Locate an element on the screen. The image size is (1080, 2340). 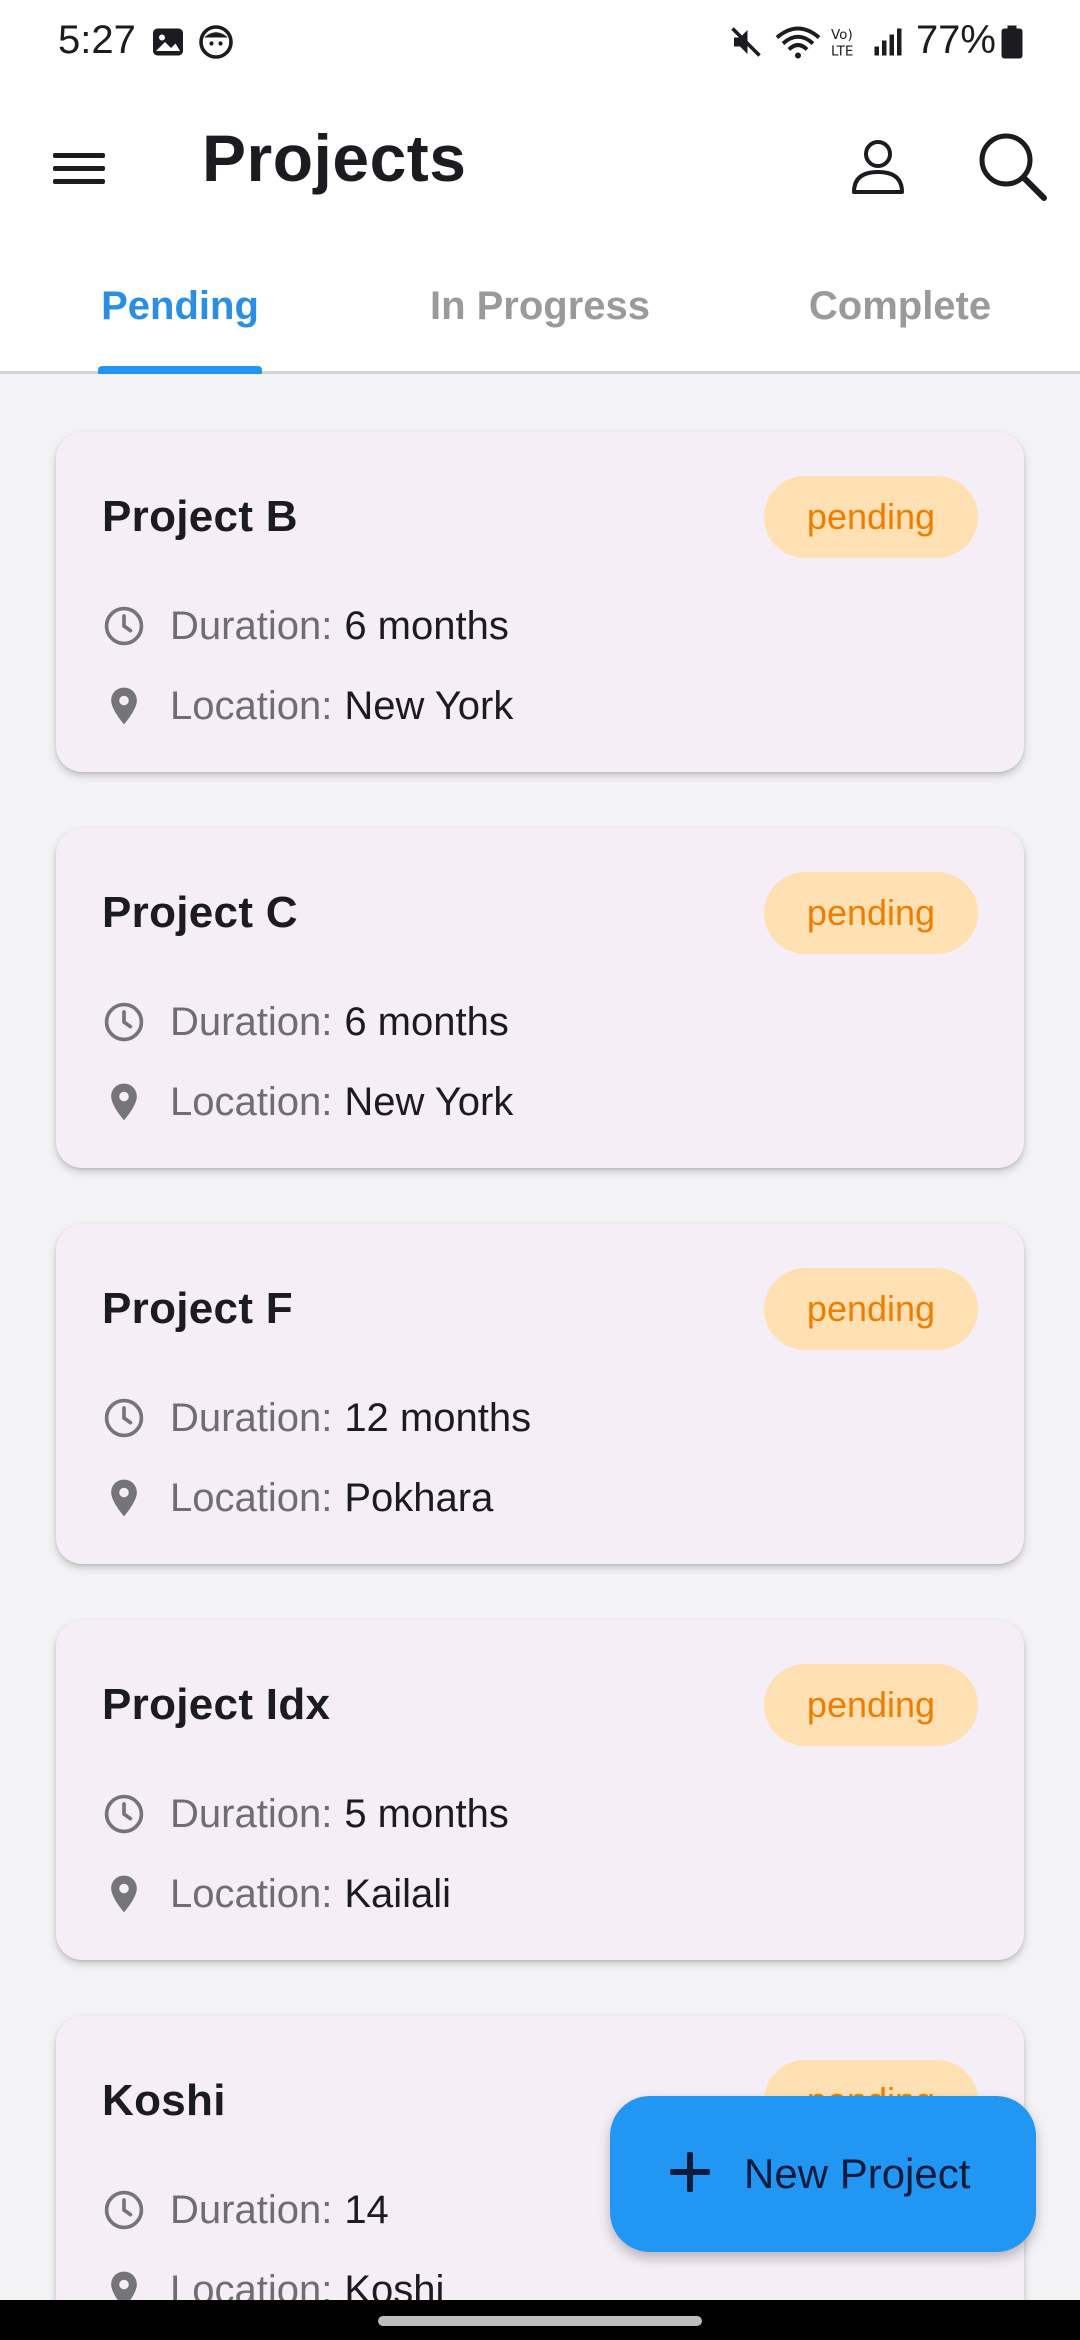
system-nav-bar is located at coordinates (540, 2320).